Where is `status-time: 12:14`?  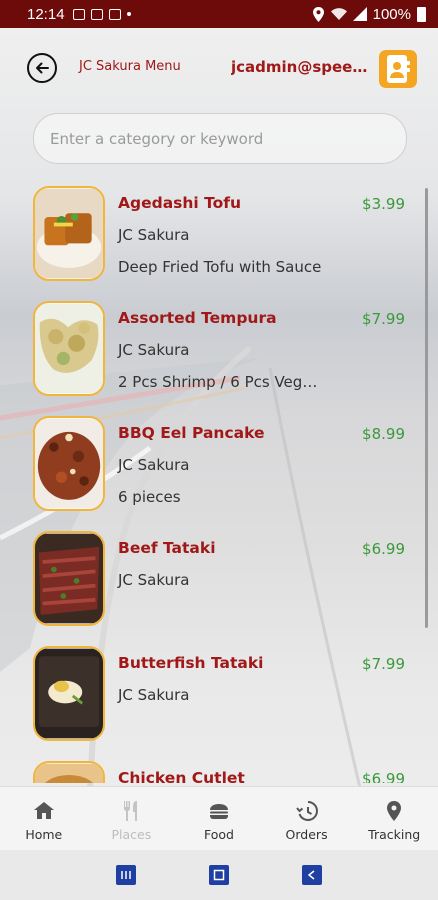
status-time: 12:14 is located at coordinates (46, 14).